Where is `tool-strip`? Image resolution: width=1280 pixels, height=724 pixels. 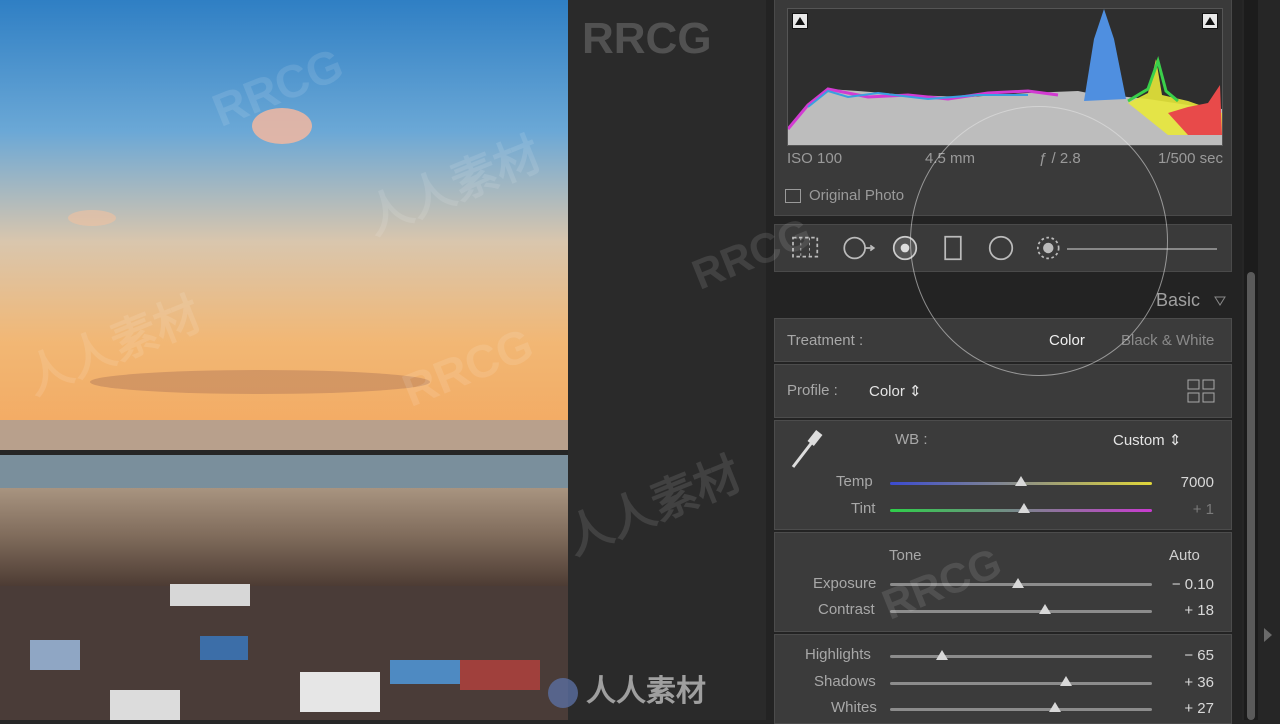 tool-strip is located at coordinates (1003, 248).